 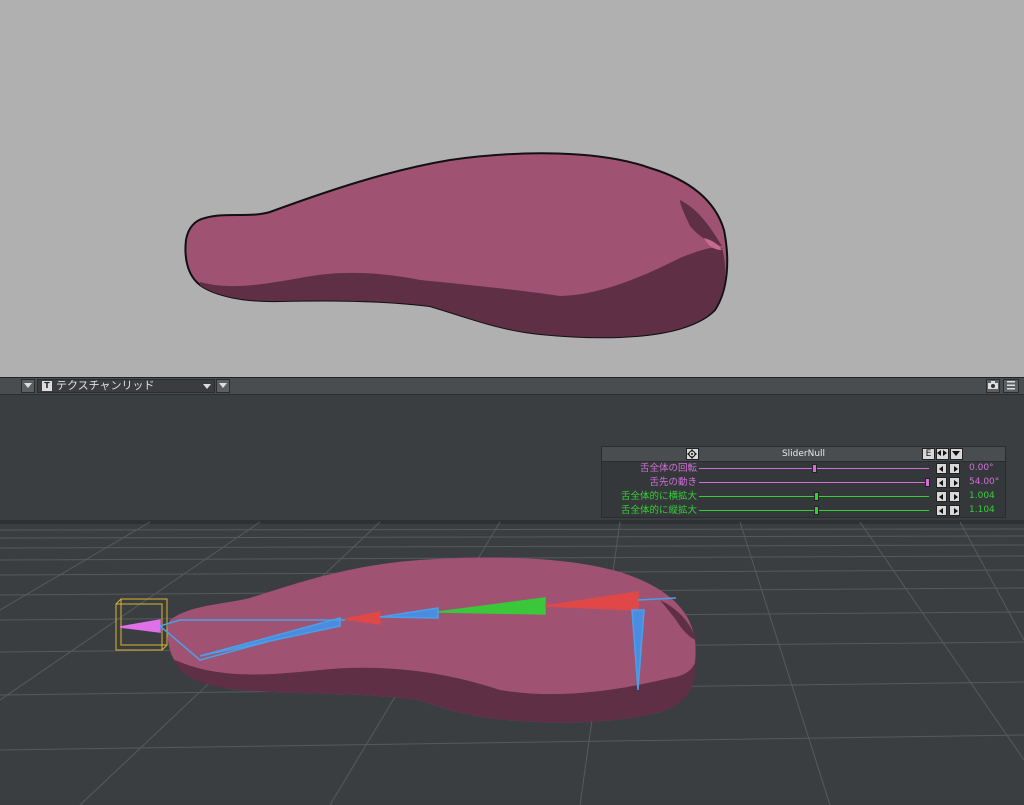 I want to click on camera-button, so click(x=993, y=386).